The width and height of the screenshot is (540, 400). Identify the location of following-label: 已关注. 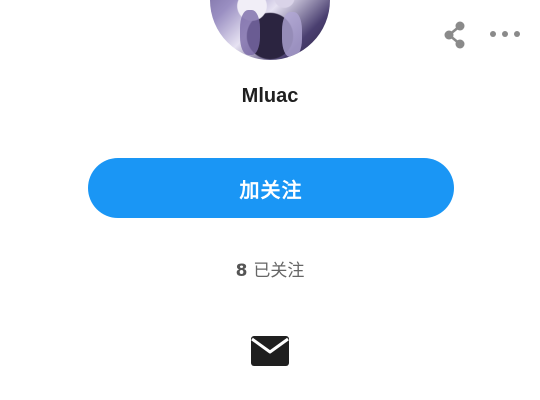
(279, 271).